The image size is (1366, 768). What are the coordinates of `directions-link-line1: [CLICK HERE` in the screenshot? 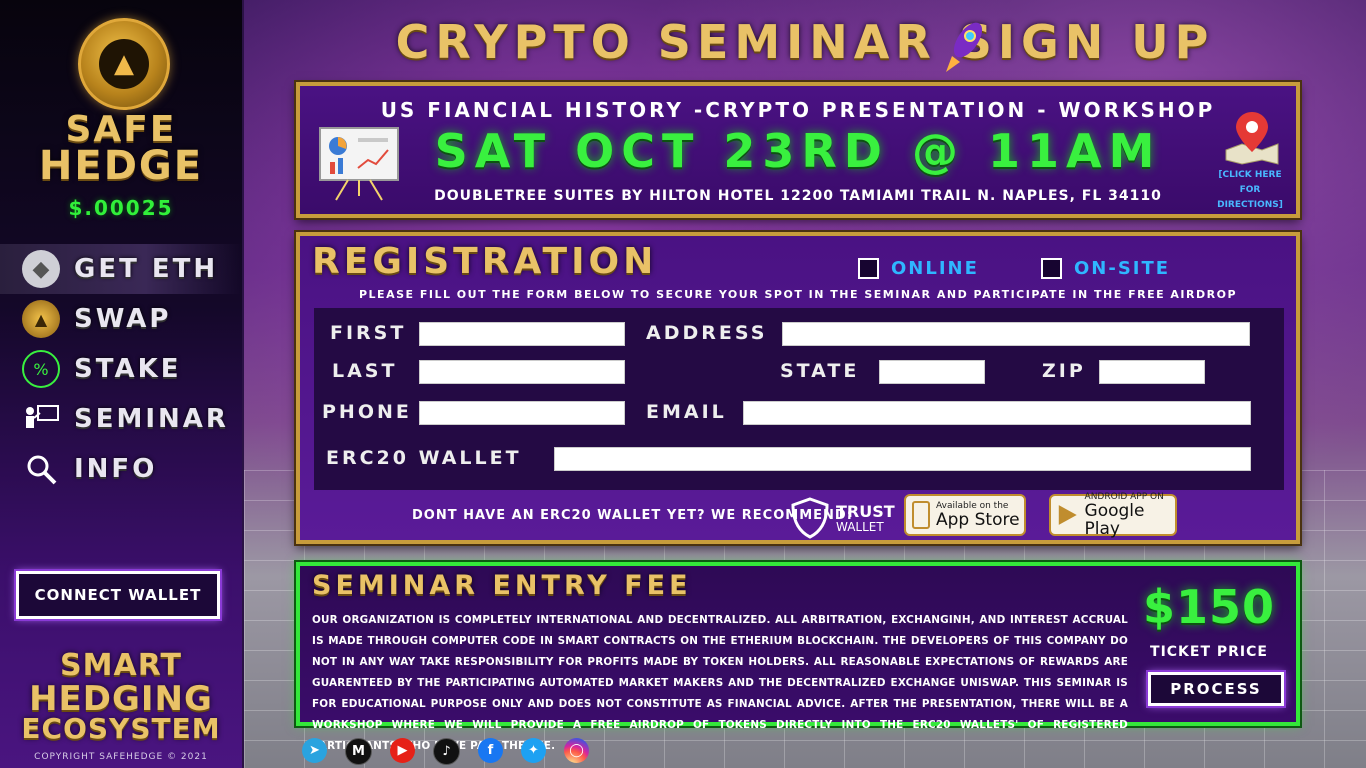 It's located at (1250, 175).